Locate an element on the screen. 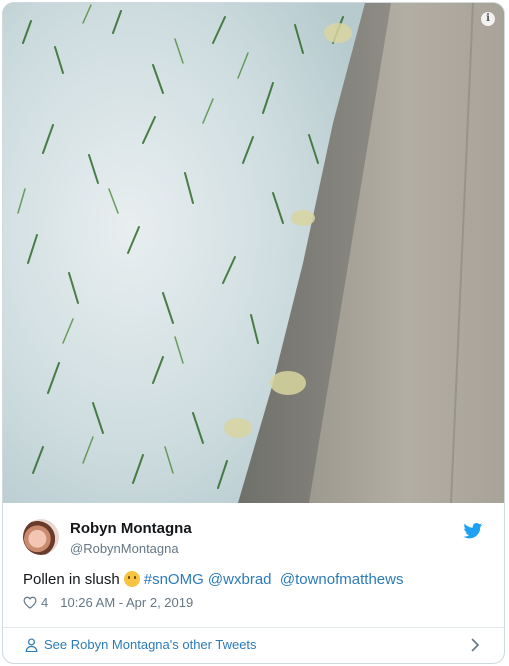 This screenshot has height=666, width=509. tweet-timestamp: 10:26 AM - Apr 2, 2019 is located at coordinates (126, 602).